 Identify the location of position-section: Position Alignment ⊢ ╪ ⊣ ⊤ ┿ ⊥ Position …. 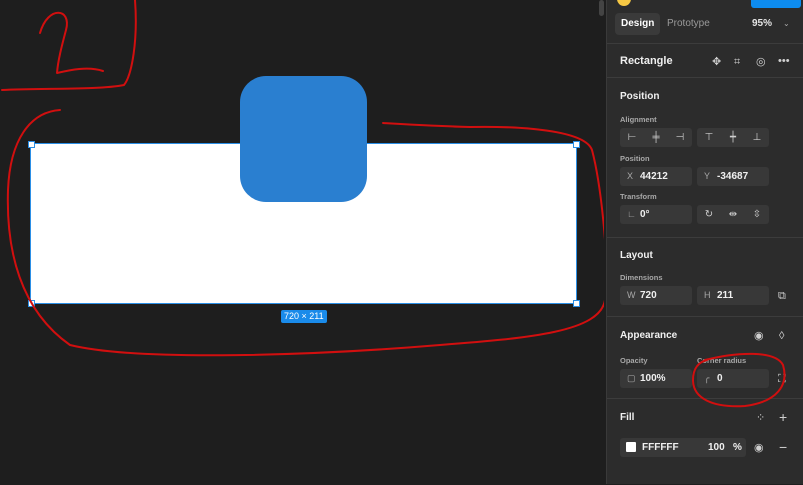
(705, 157).